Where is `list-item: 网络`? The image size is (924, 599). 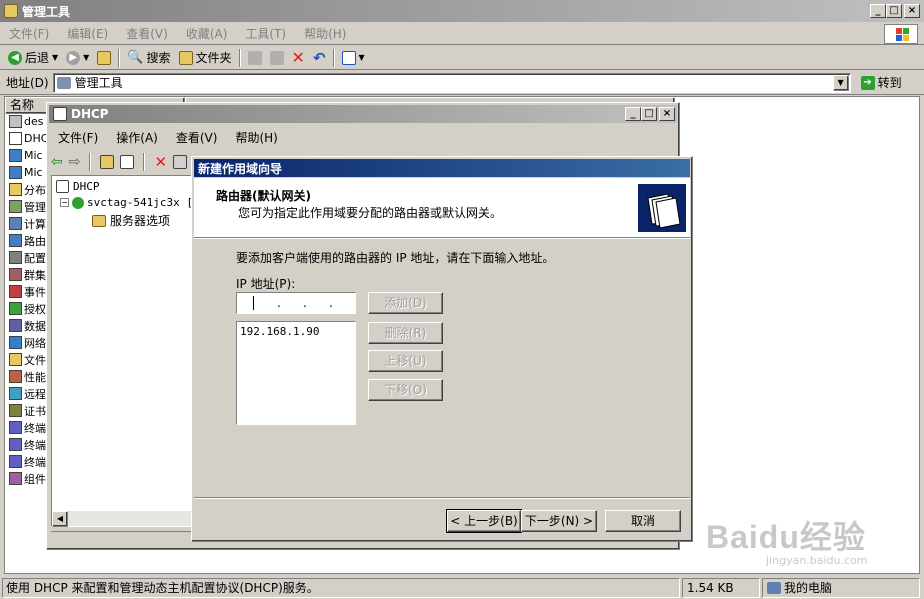
list-item: 网络 is located at coordinates (29, 342).